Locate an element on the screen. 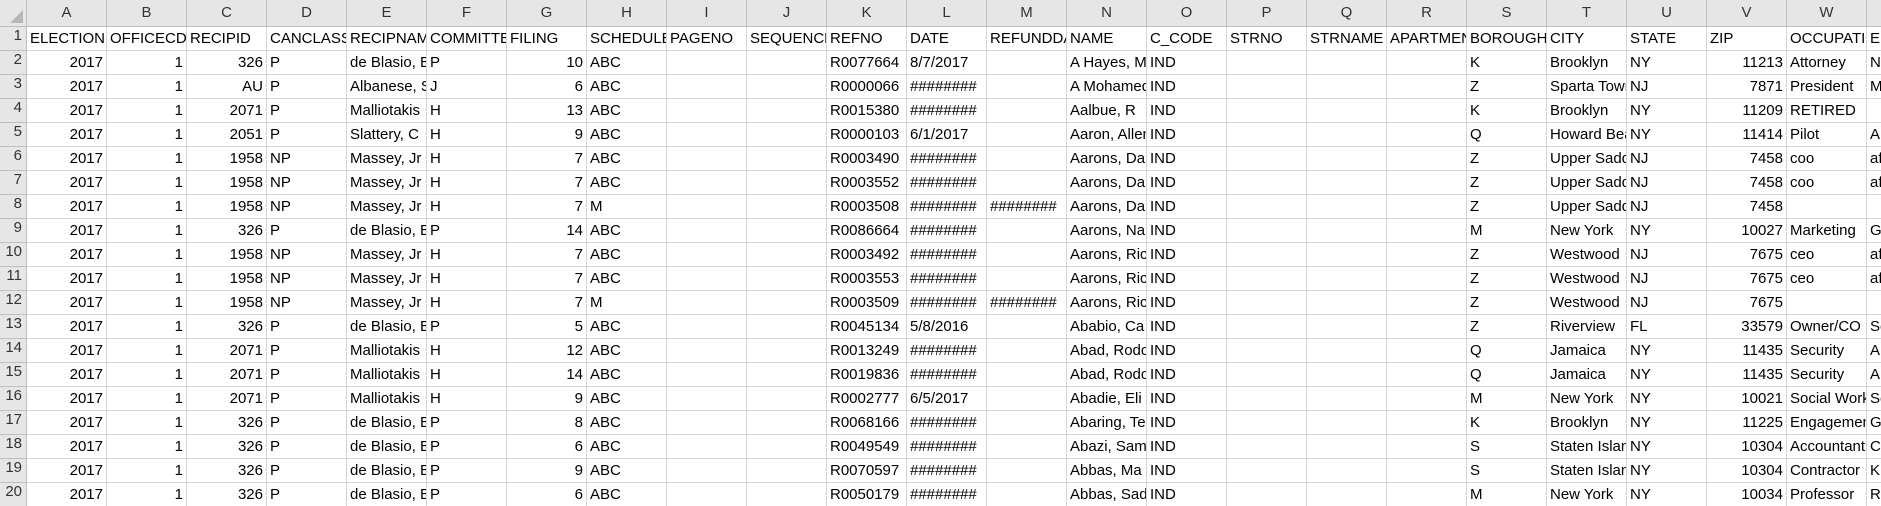 Image resolution: width=1881 pixels, height=506 pixels. cell-t9: New York is located at coordinates (1587, 231).